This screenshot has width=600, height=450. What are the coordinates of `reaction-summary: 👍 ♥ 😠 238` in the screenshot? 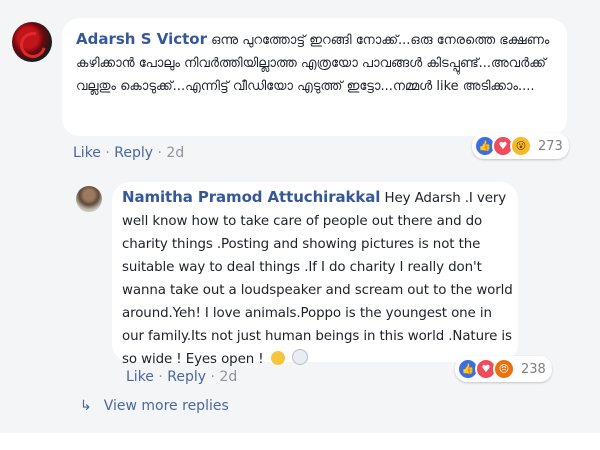 It's located at (503, 369).